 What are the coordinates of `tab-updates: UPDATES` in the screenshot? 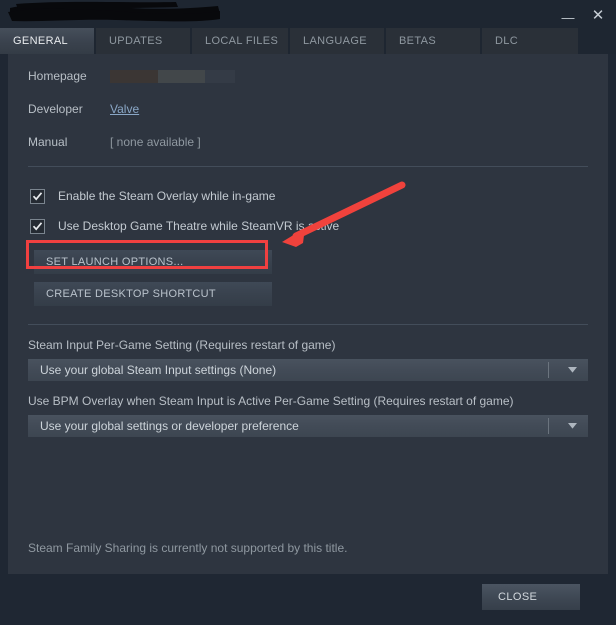 It's located at (144, 41).